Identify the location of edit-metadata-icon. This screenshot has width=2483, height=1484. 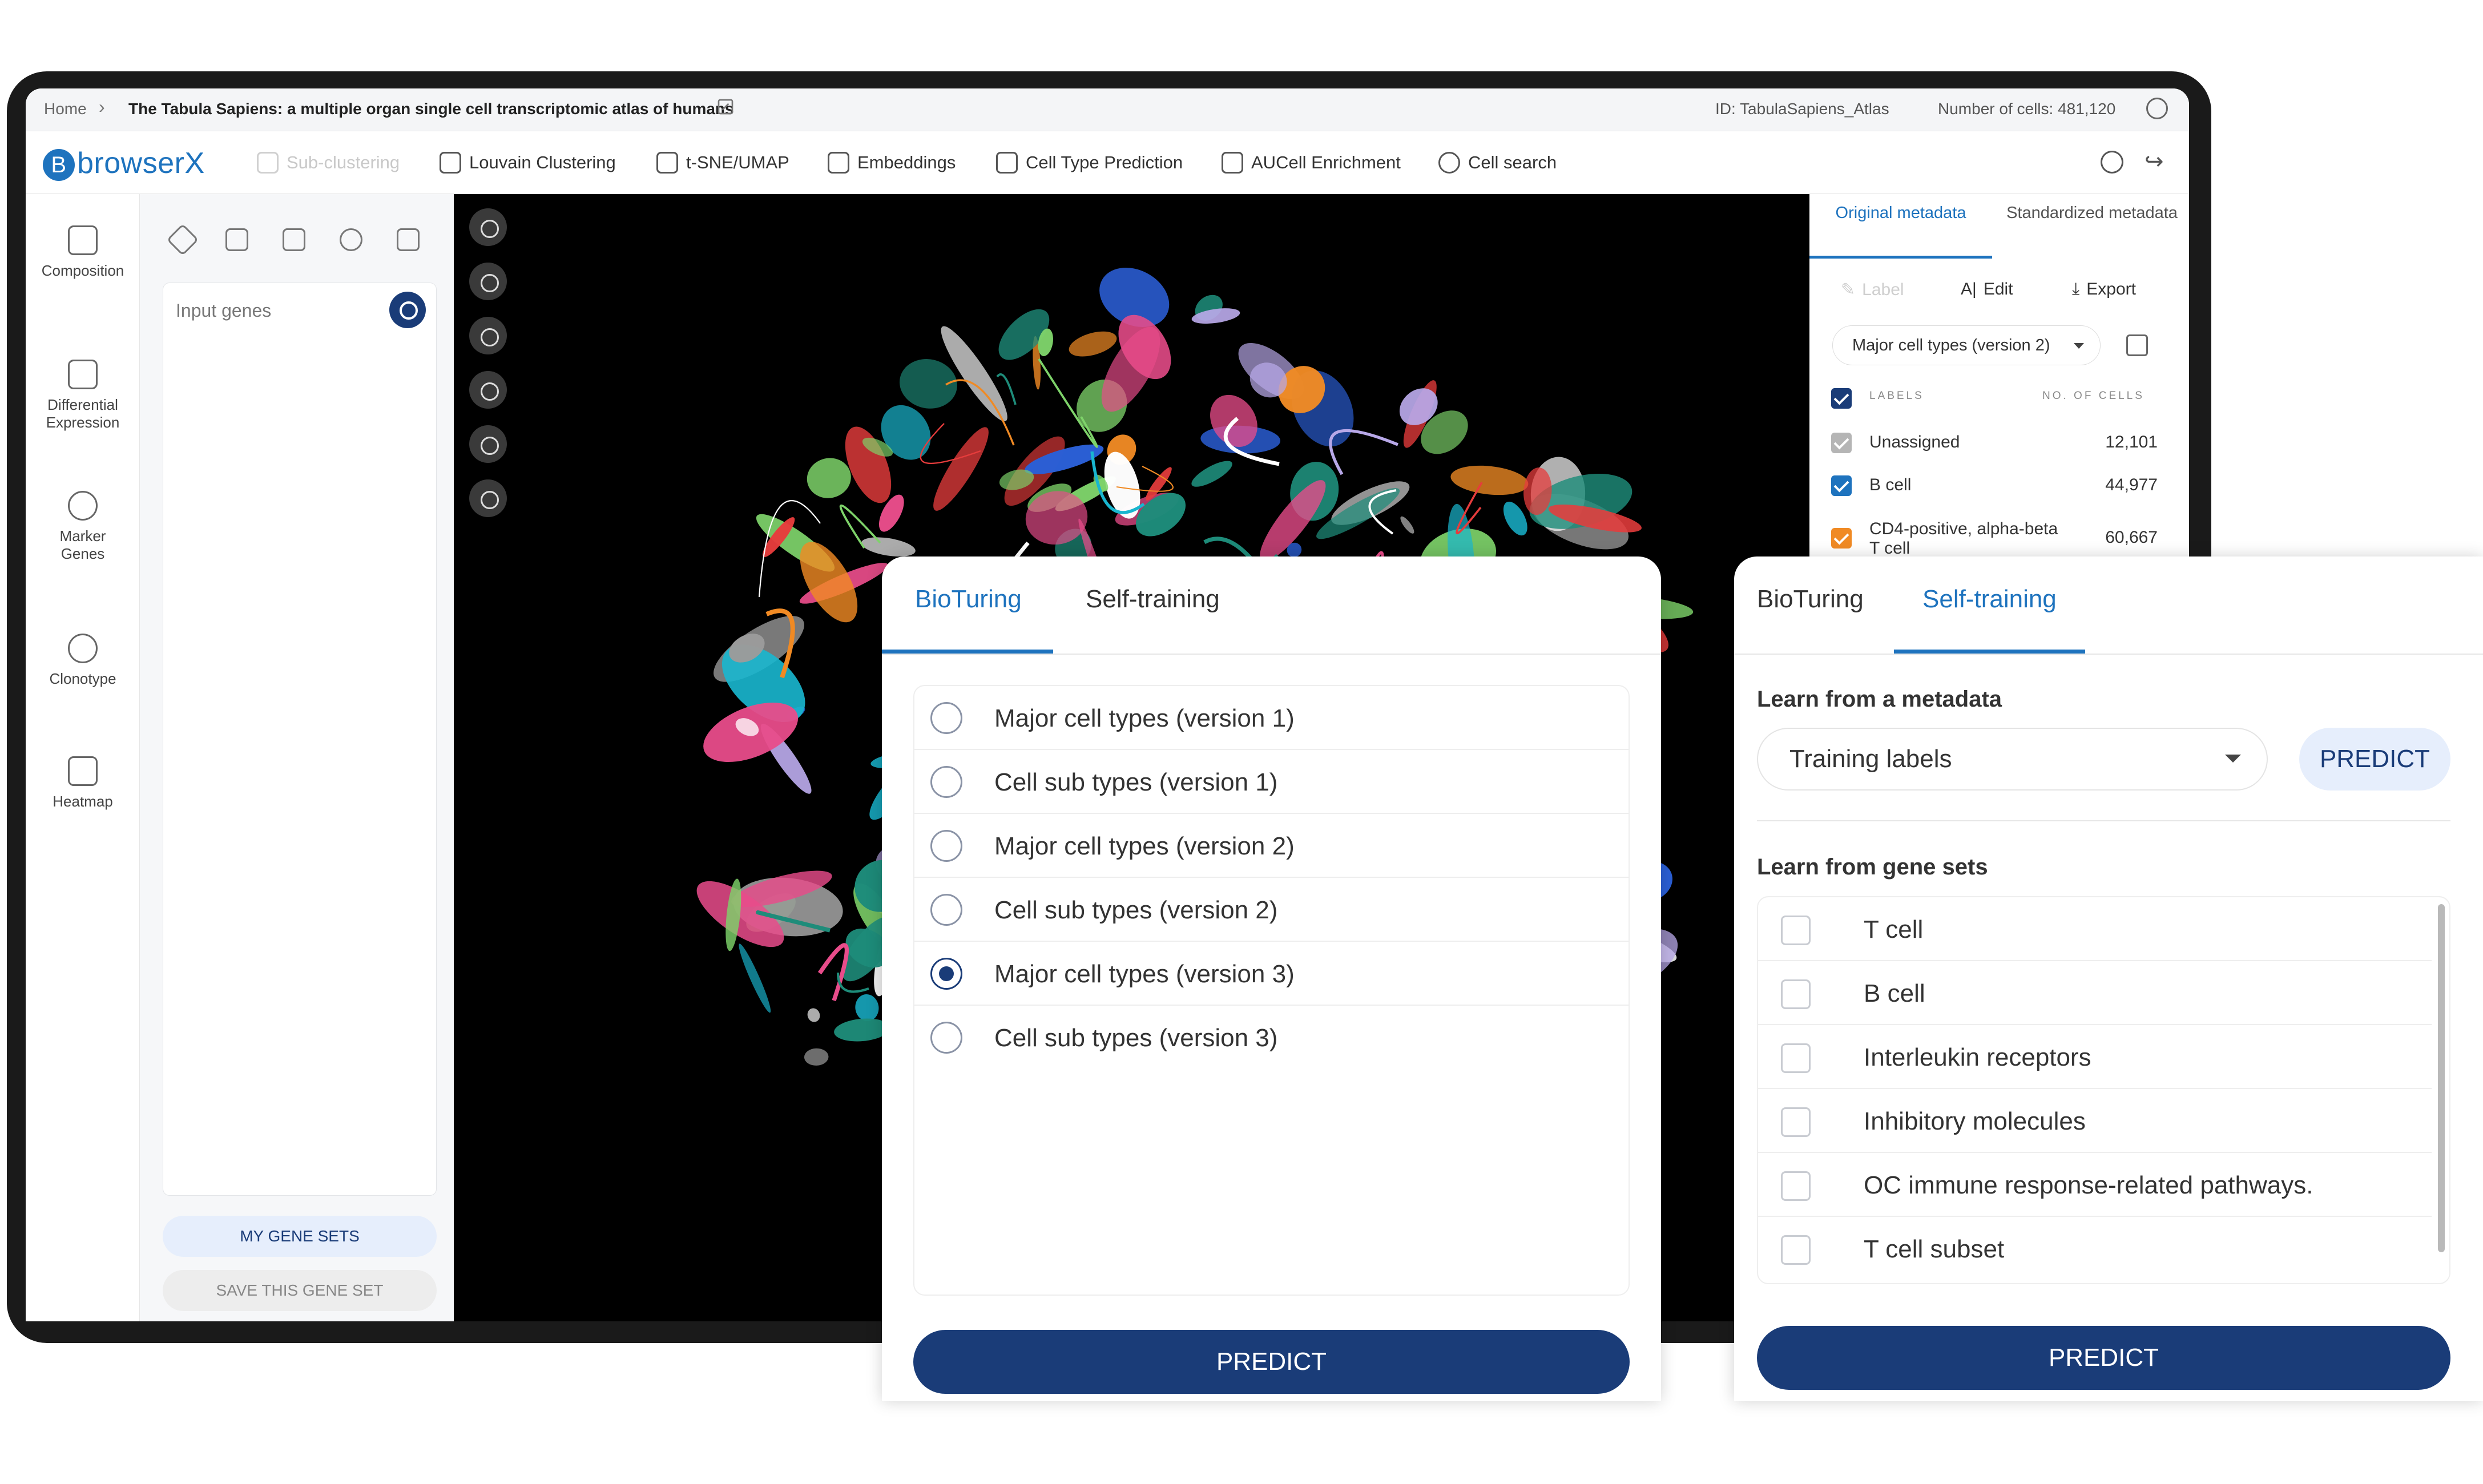
(2137, 345).